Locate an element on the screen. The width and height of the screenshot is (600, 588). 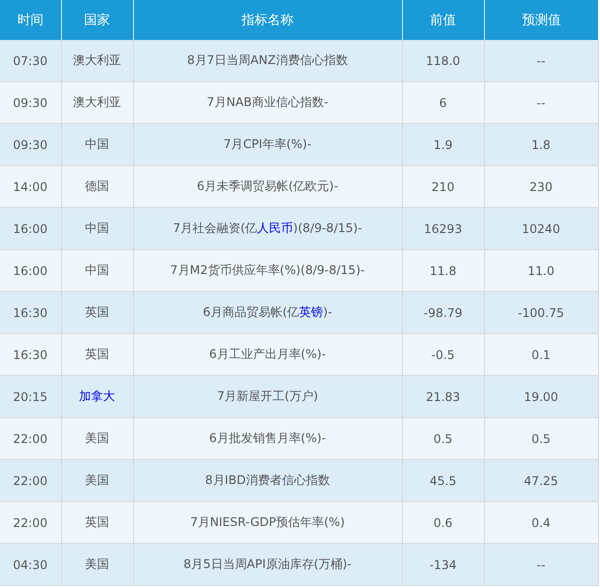
indicator-name: 6月商品贸易帐(亿英镑)- is located at coordinates (267, 312).